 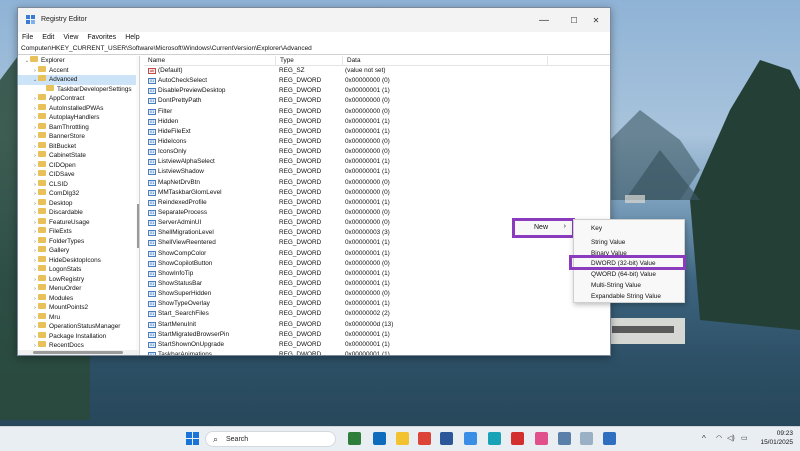 I want to click on column-header-name: Name, so click(x=210, y=60).